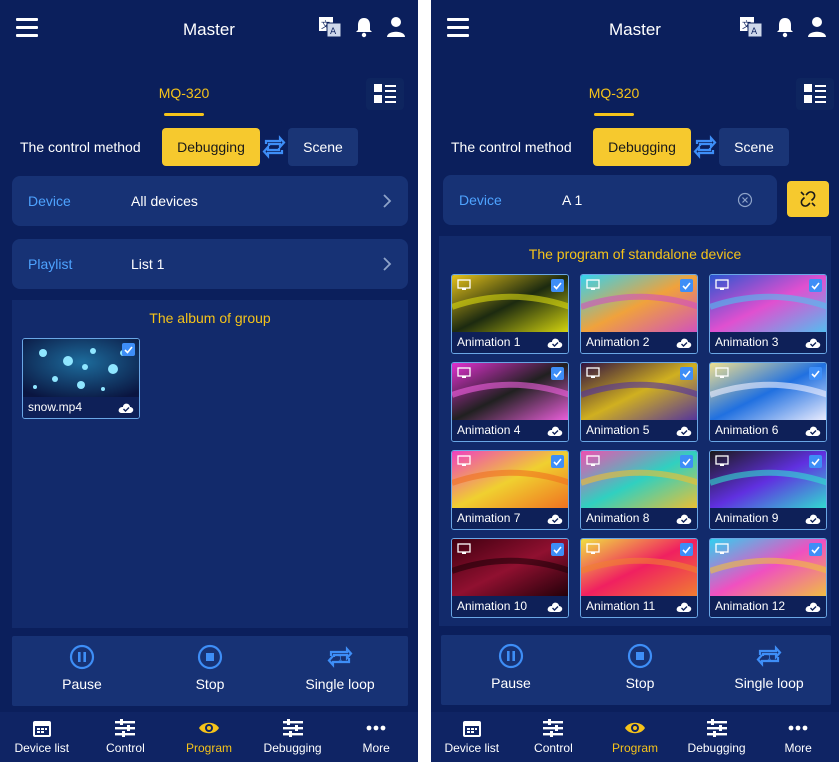  What do you see at coordinates (510, 402) in the screenshot?
I see `program-item: Animation 4` at bounding box center [510, 402].